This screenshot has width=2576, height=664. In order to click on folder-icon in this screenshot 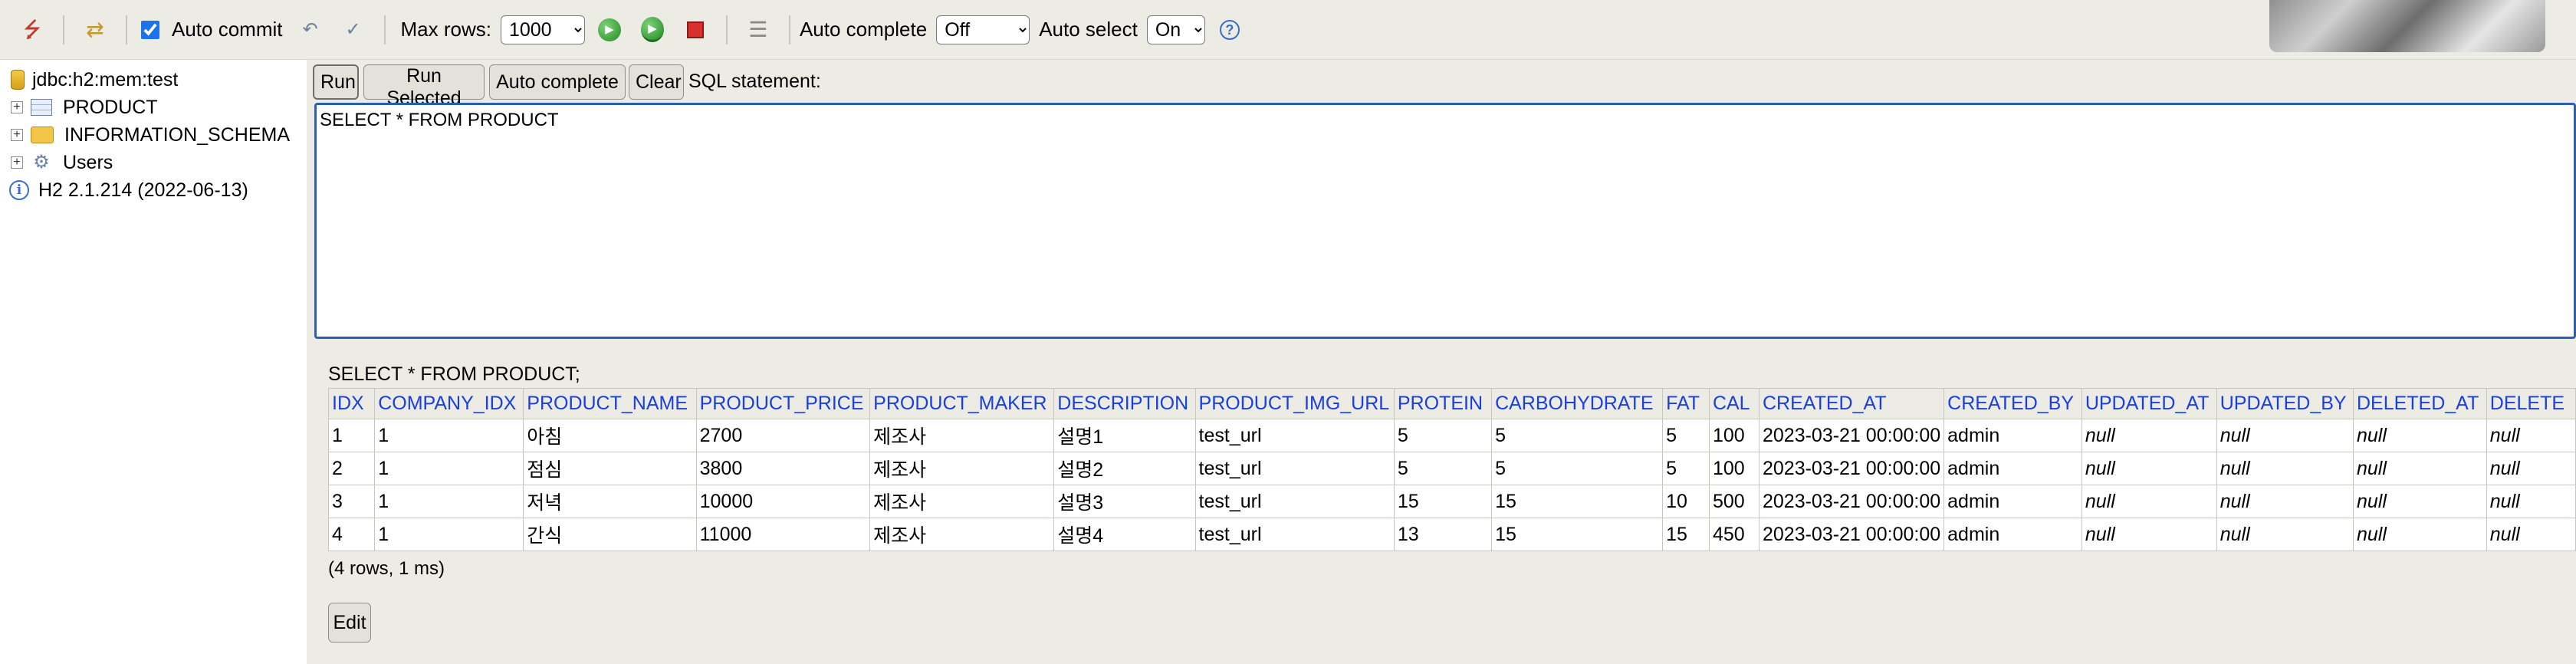, I will do `click(43, 135)`.